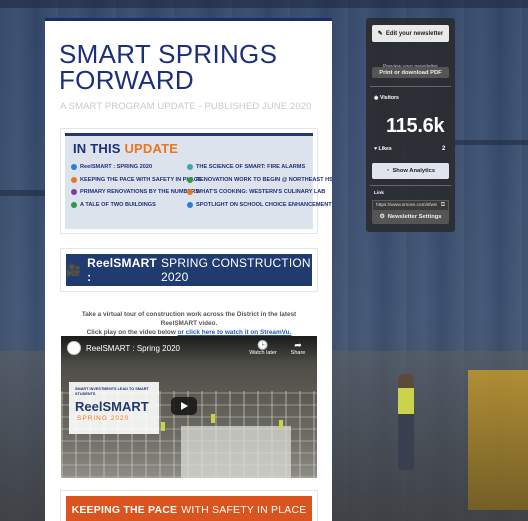 This screenshot has height=521, width=528. Describe the element at coordinates (168, 67) in the screenshot. I see `newsletter-title: SMART SPRINGS FORWARD` at that location.